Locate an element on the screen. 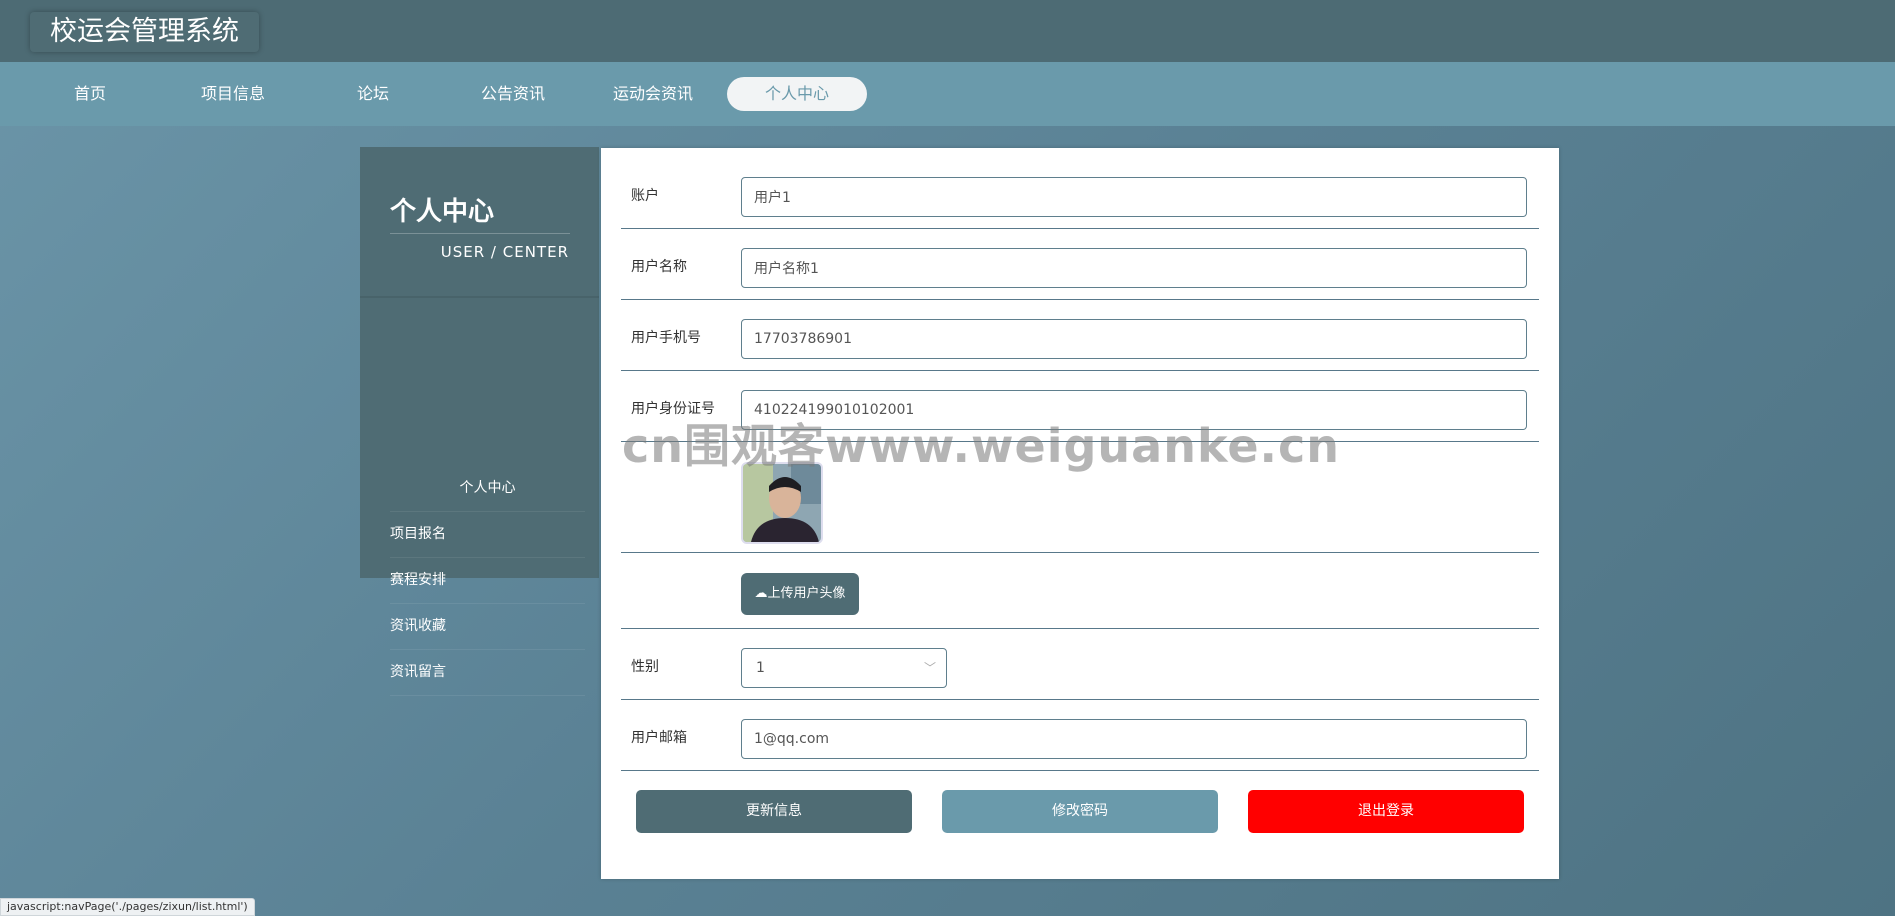 This screenshot has width=1895, height=916. form-row-username: 用户名称 is located at coordinates (1080, 264).